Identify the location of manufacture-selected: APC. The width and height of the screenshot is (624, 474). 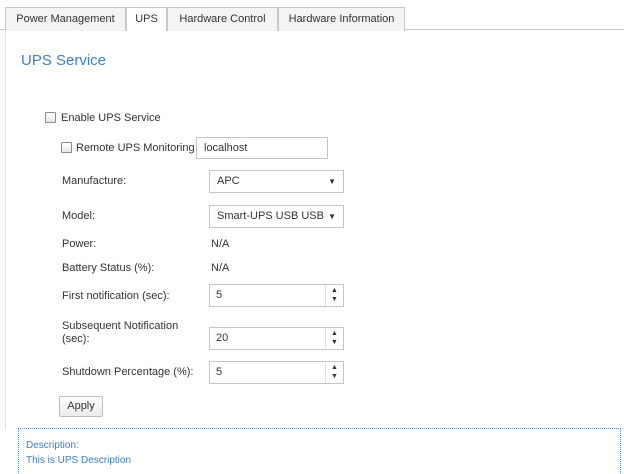
(228, 181).